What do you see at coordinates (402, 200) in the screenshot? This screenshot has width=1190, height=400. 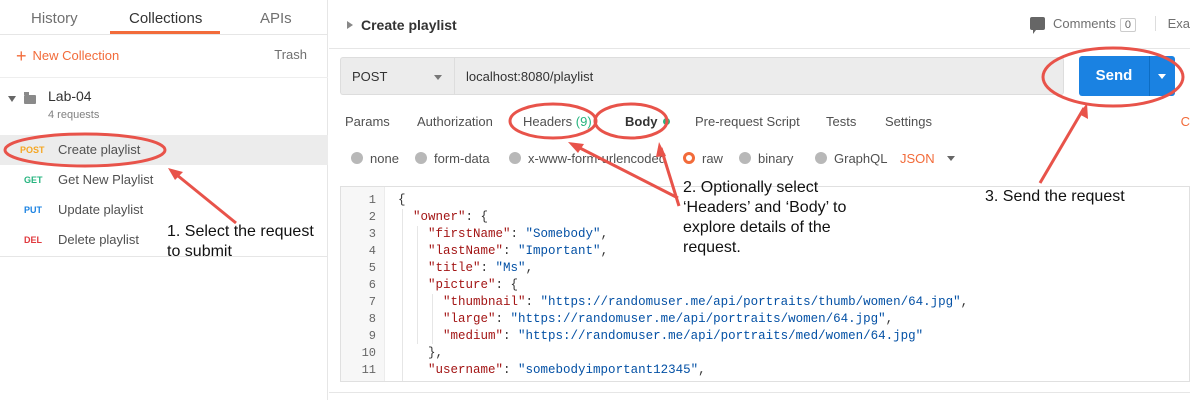 I see `code-line: {` at bounding box center [402, 200].